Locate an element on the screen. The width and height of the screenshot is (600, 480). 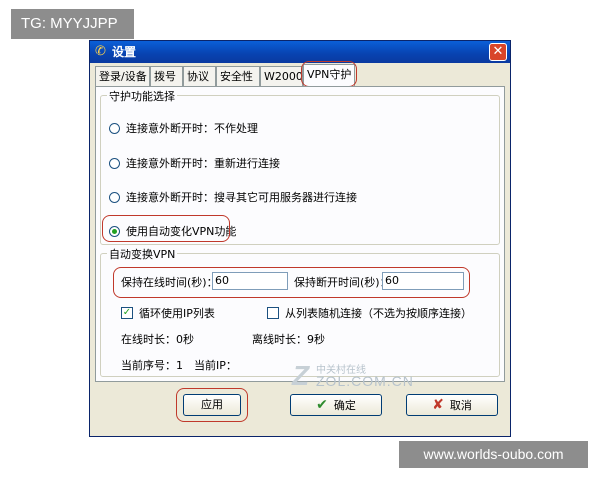
tab-w2000: W2000 is located at coordinates (281, 76).